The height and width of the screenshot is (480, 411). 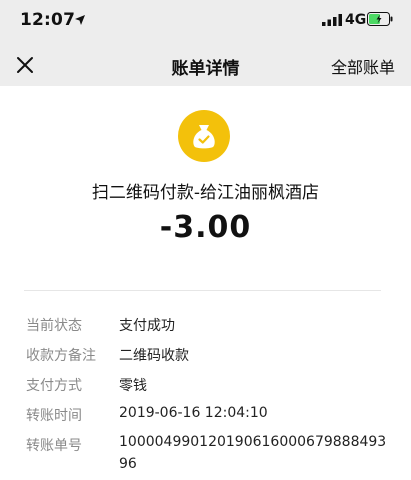 I want to click on status-label: 当前状态, so click(x=54, y=326).